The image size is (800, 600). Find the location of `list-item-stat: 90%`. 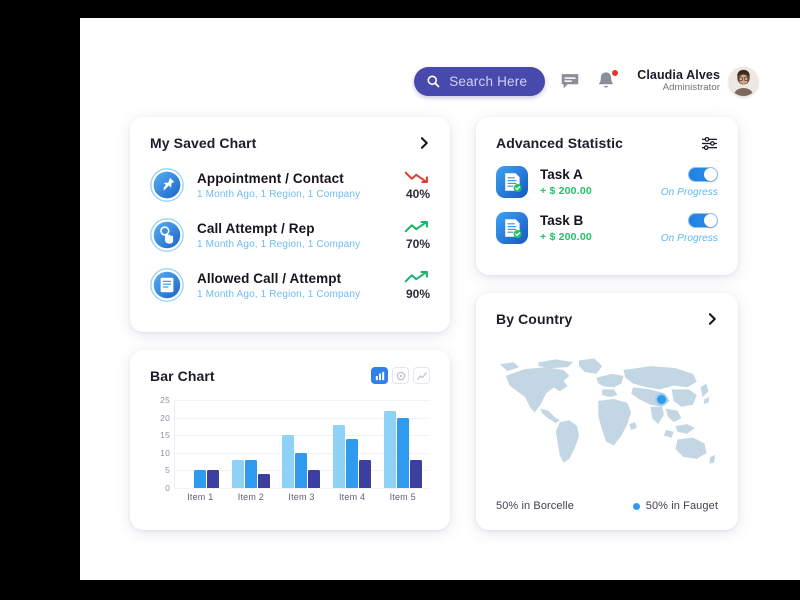

list-item-stat: 90% is located at coordinates (409, 285).